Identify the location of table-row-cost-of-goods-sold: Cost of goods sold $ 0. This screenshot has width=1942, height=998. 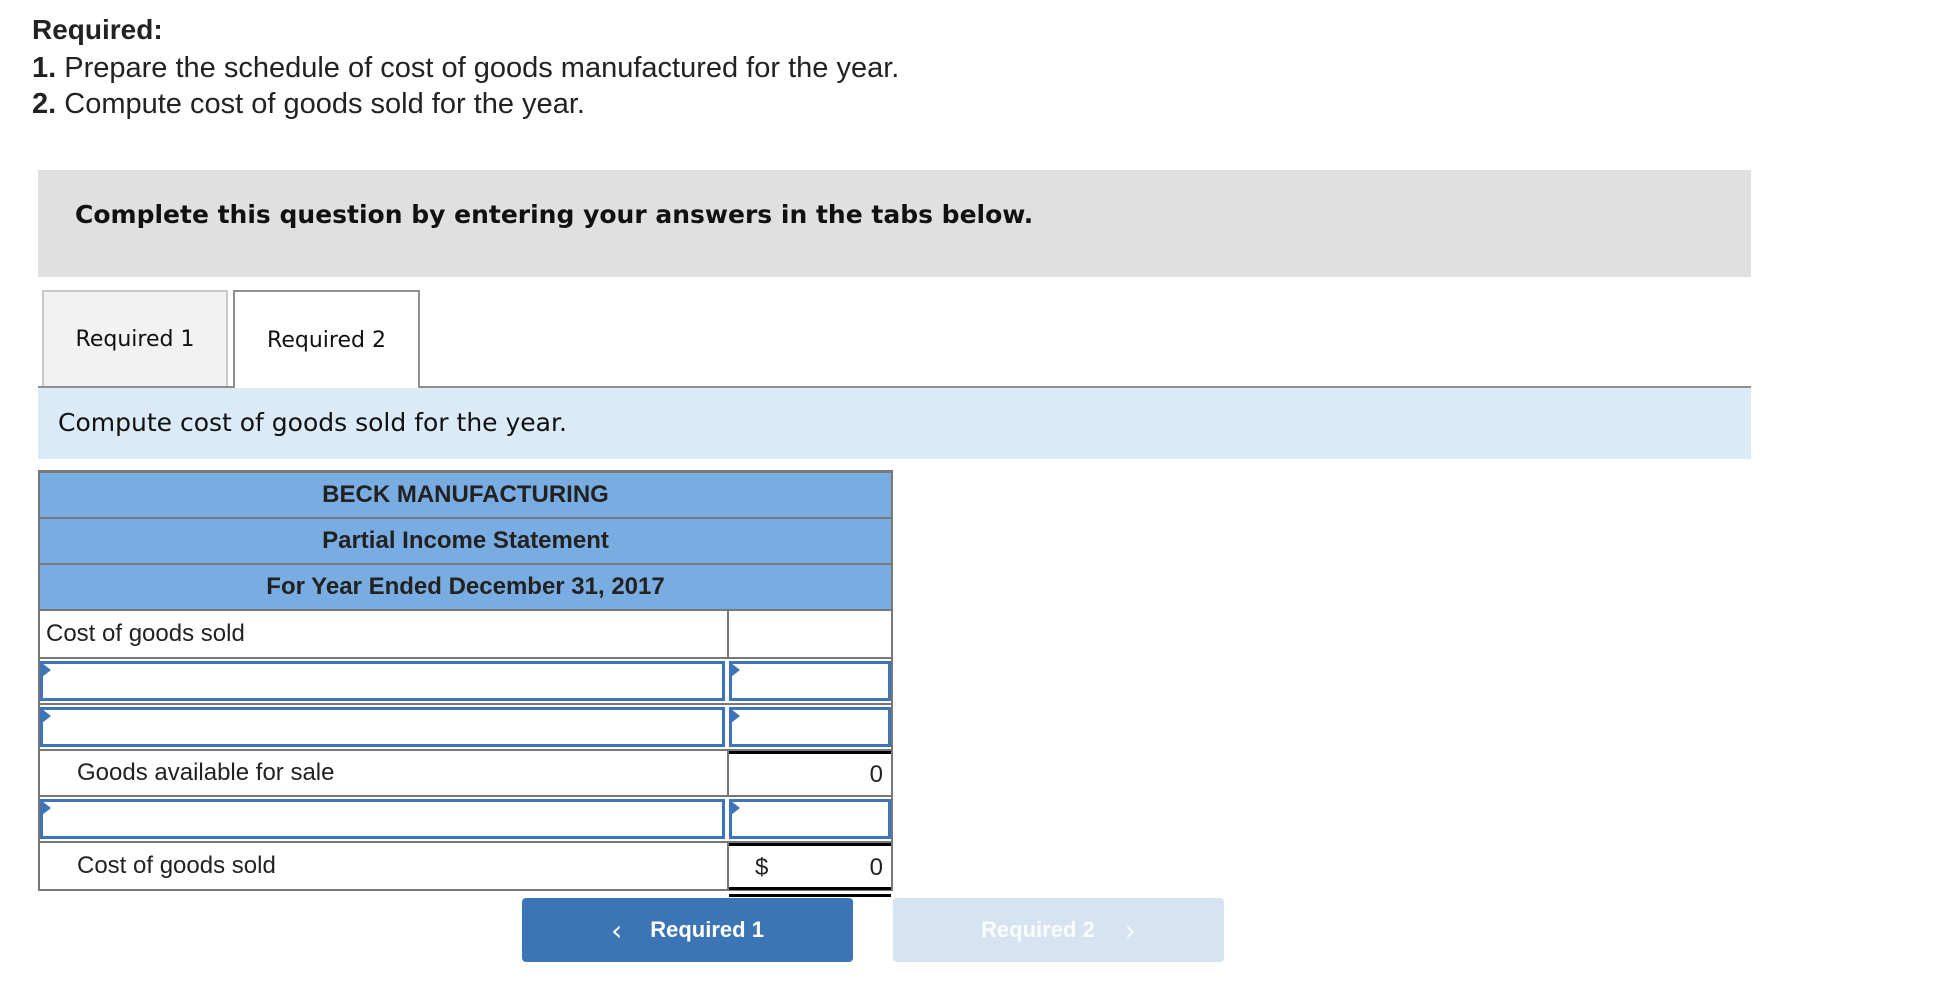
(465, 869).